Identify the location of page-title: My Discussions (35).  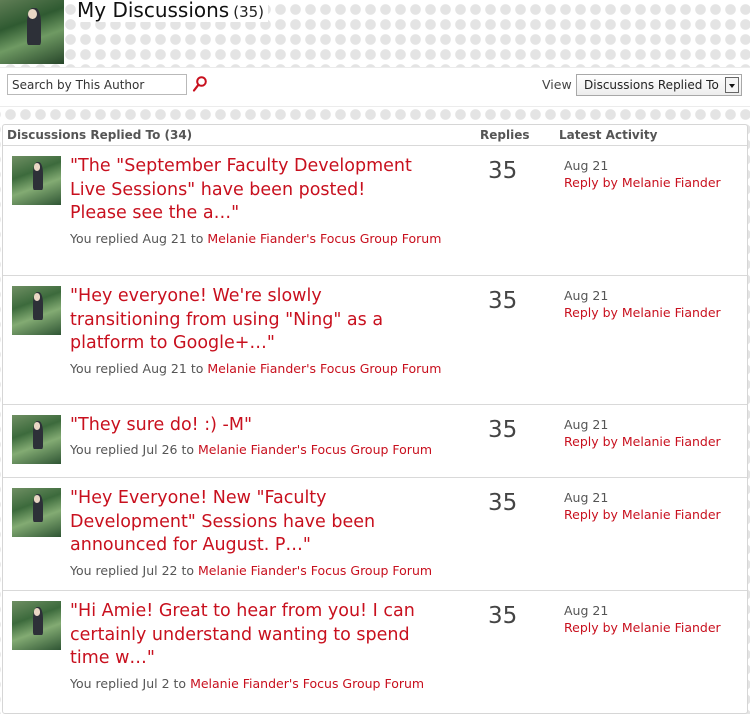
(173, 11).